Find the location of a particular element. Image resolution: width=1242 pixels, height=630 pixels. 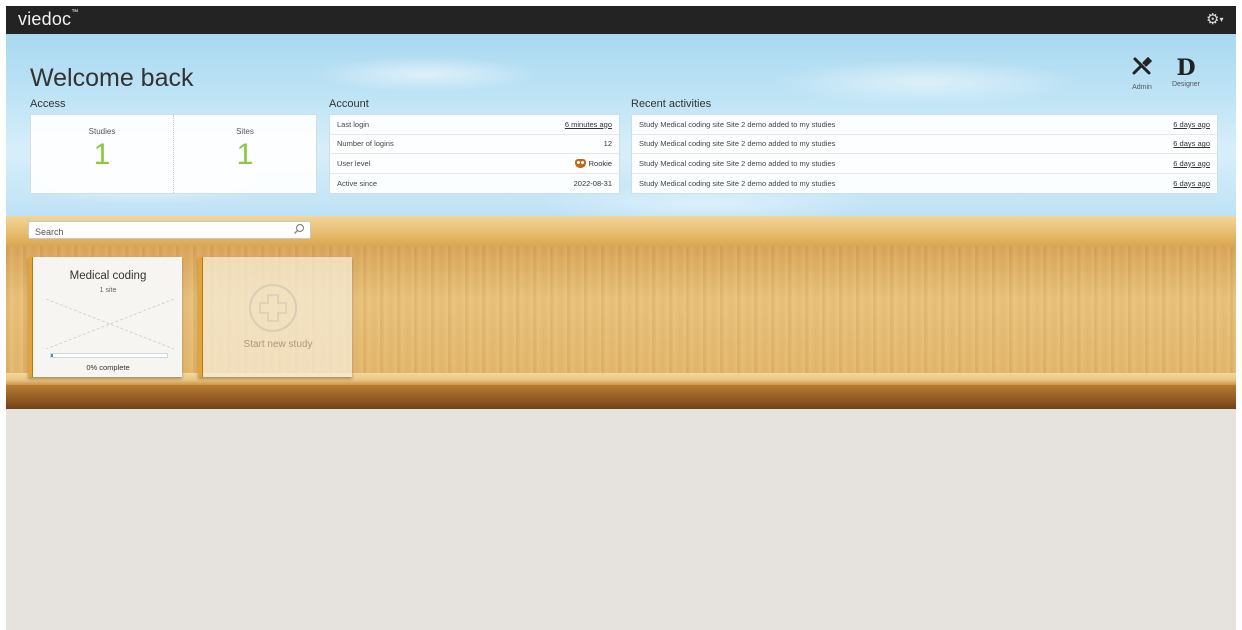

table-row: User level Rookie is located at coordinates (474, 164).